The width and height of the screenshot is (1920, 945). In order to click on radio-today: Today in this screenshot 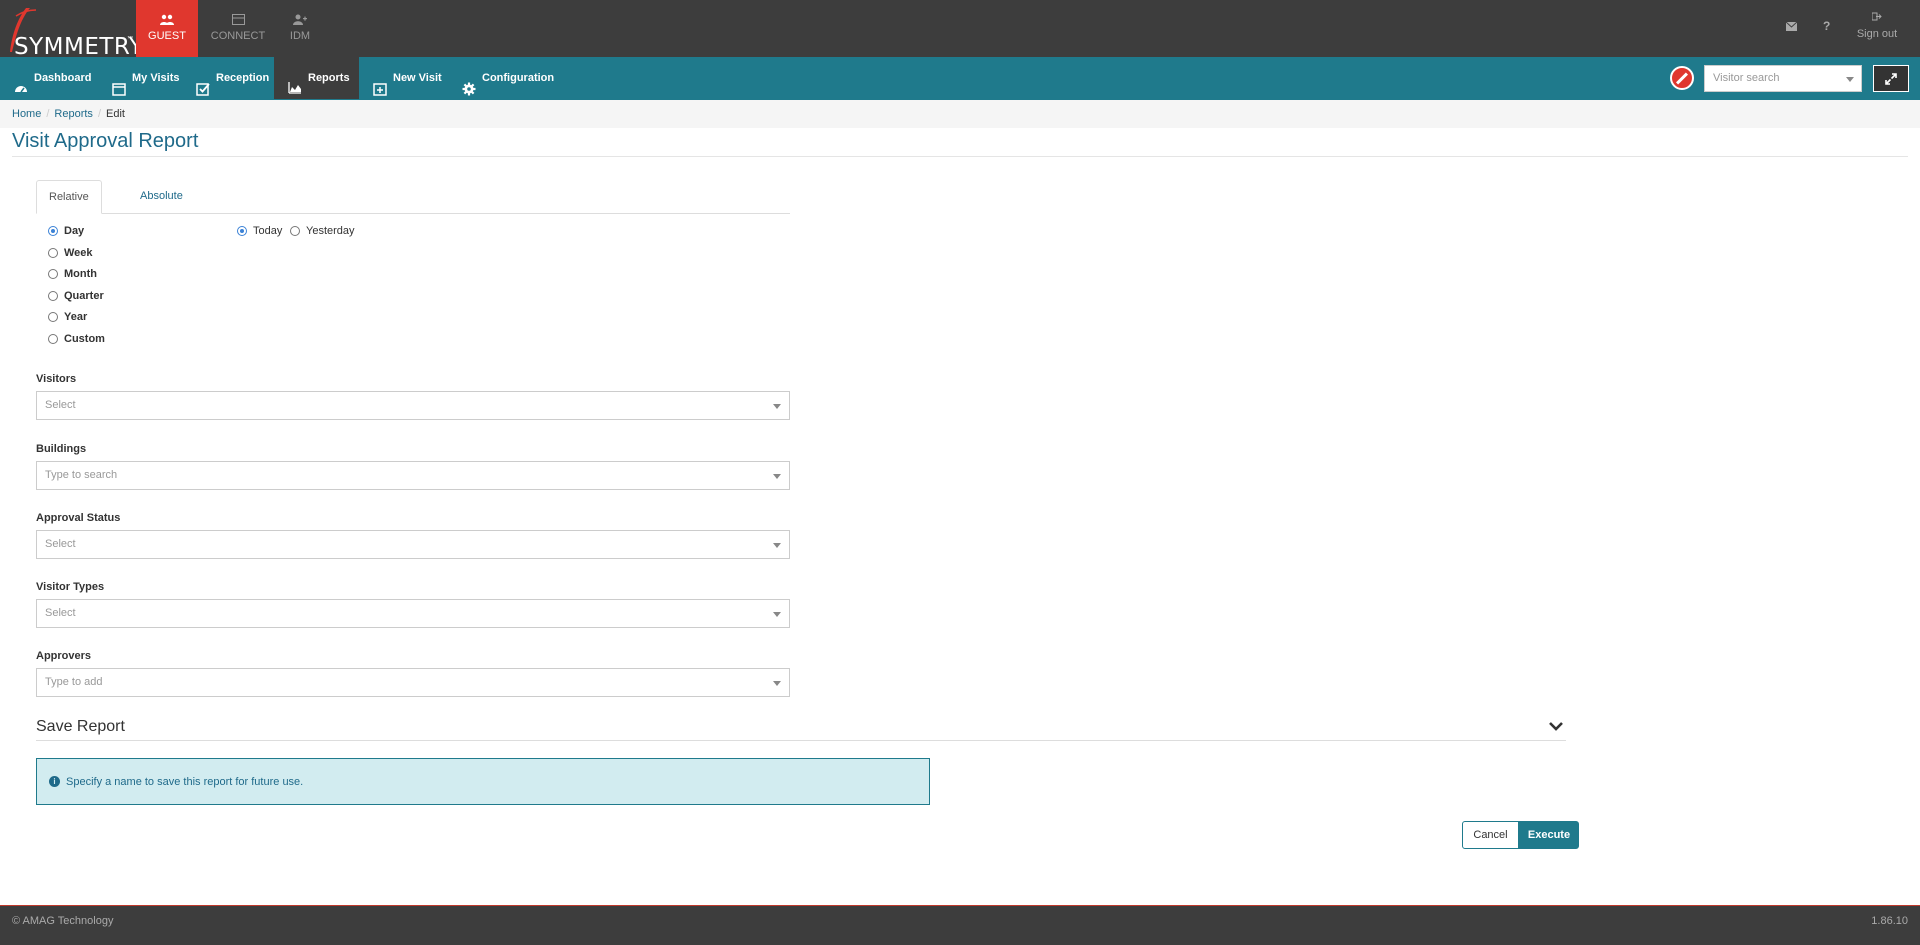, I will do `click(259, 231)`.